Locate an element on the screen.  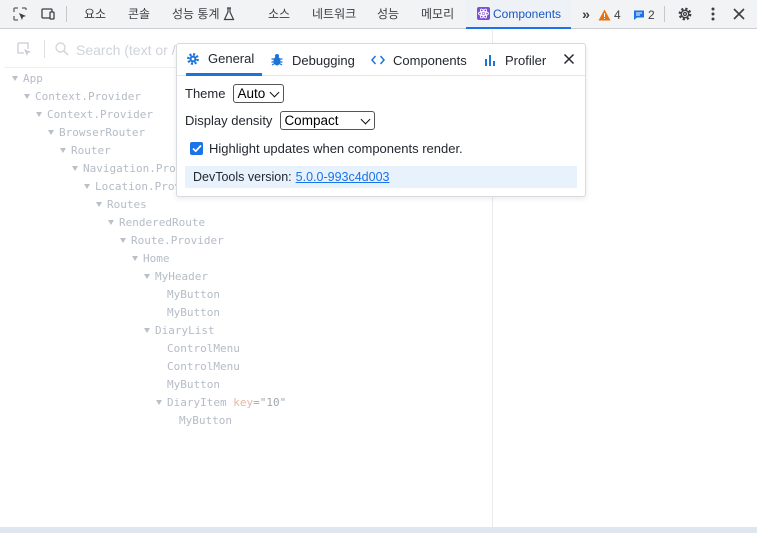
settings-tab-profiler: Profiler is located at coordinates (514, 60).